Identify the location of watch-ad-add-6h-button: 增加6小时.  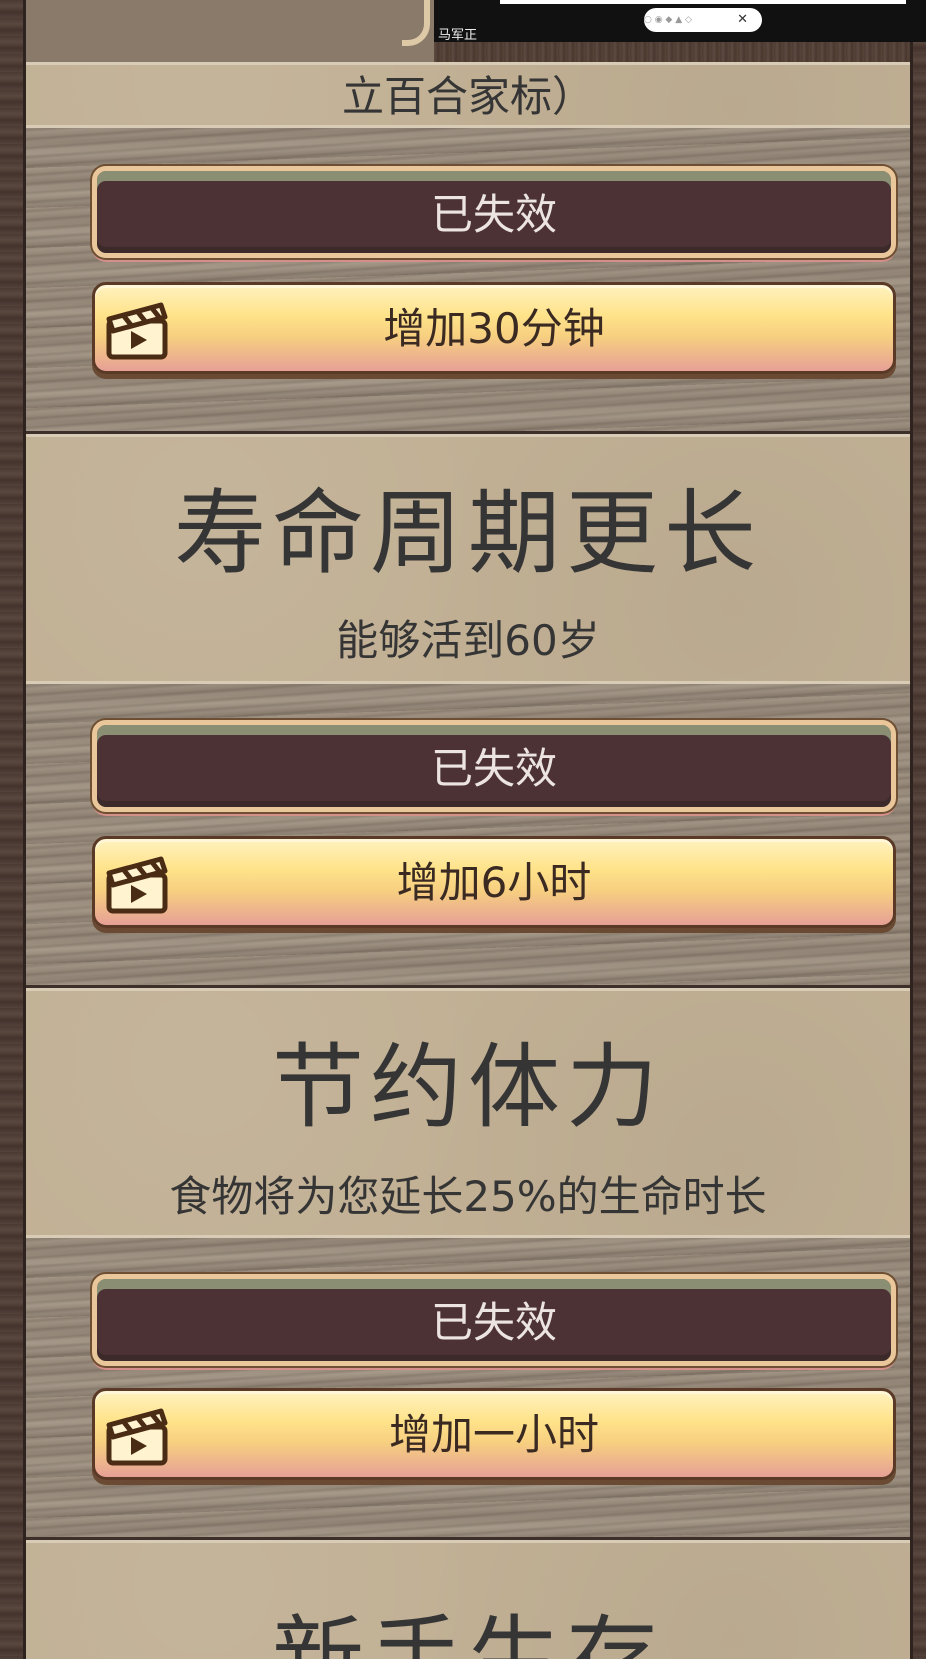
(494, 882).